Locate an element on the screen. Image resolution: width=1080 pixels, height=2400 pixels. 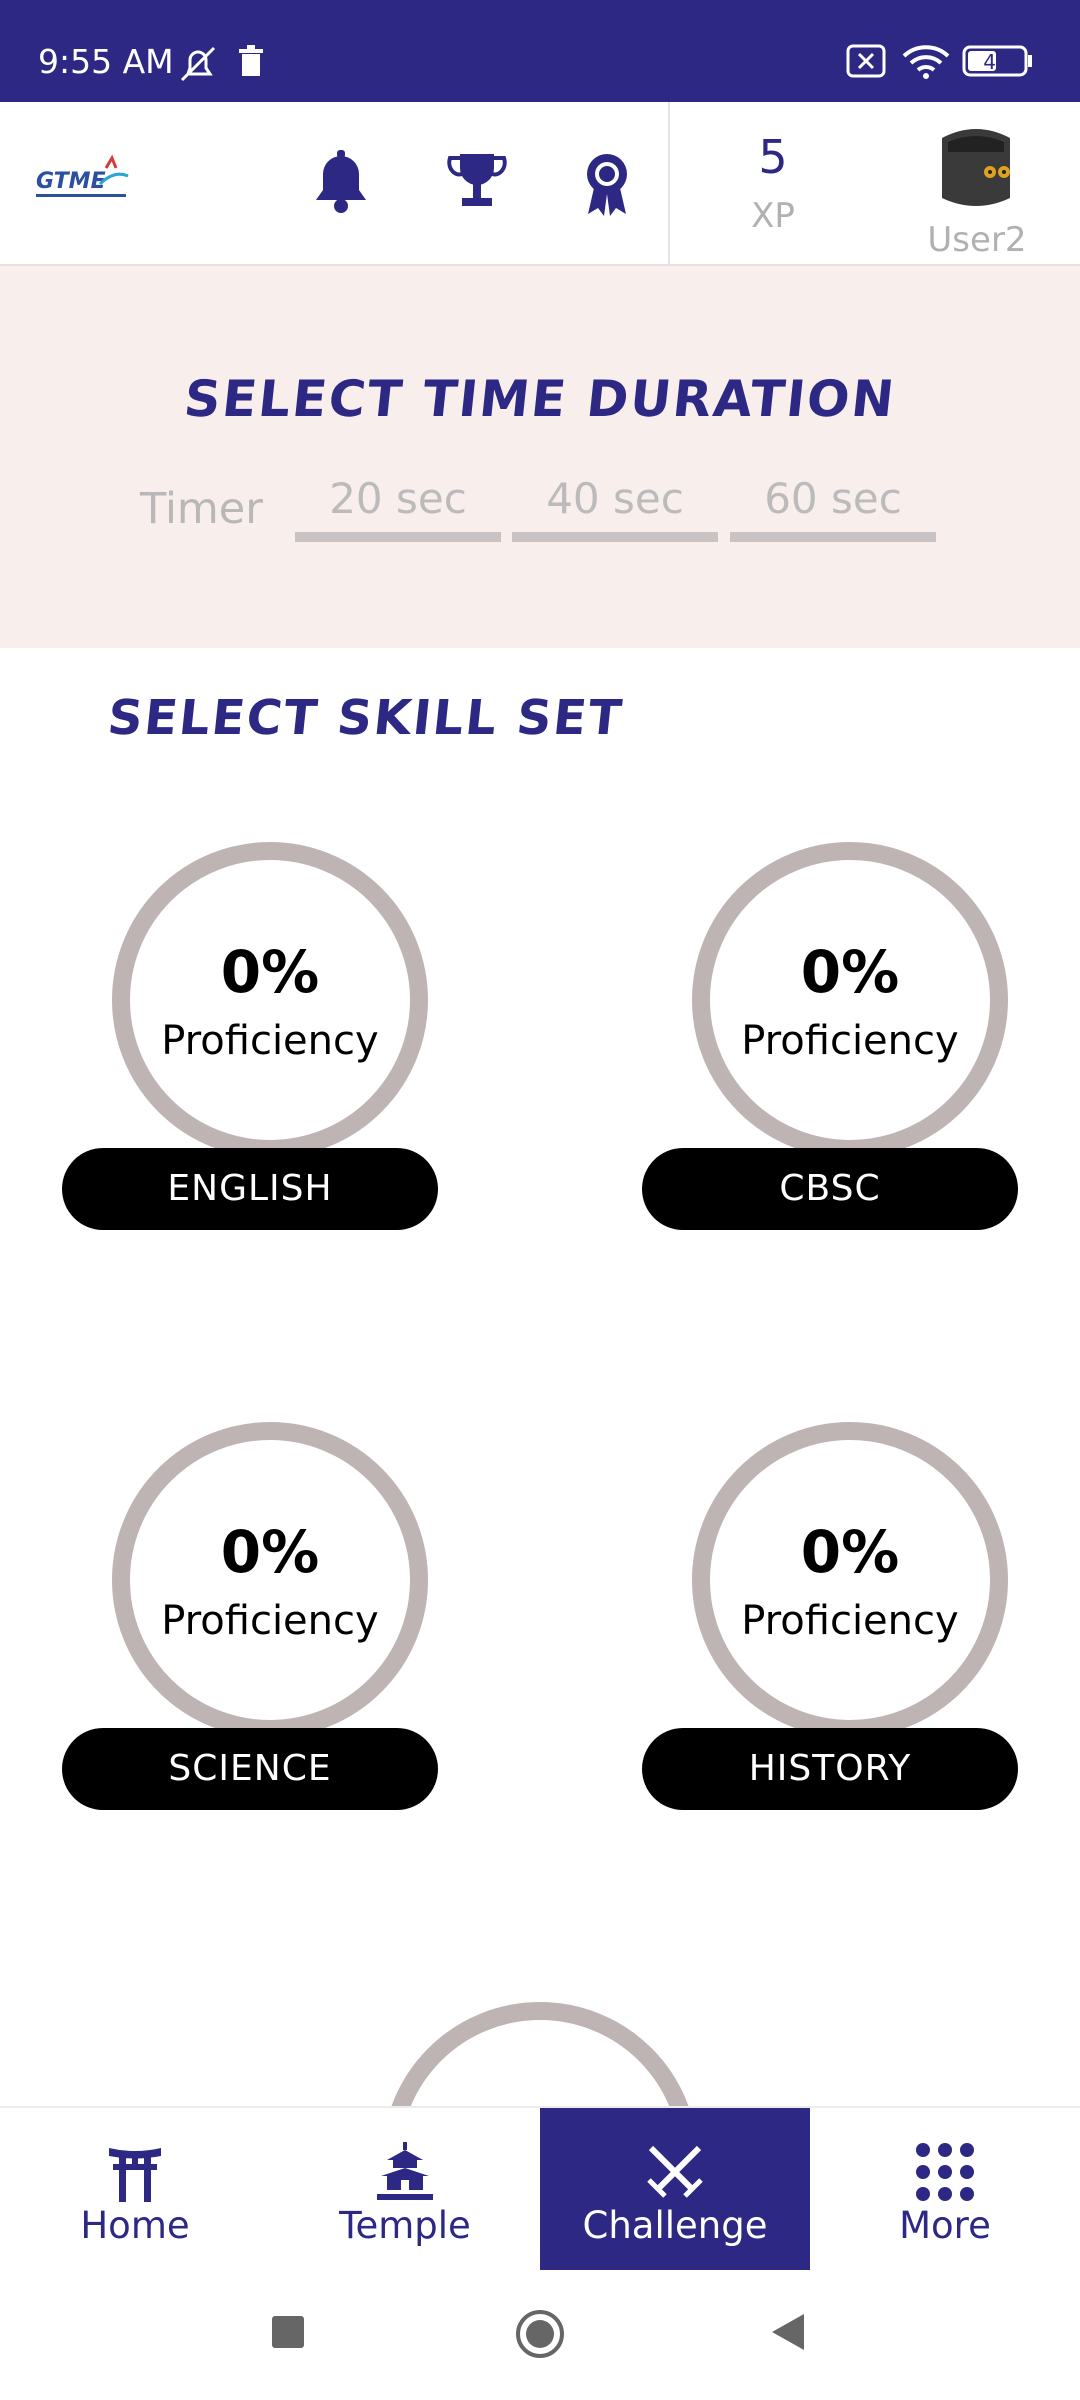
skill-set-title: SELECT SKILL SET is located at coordinates (365, 718).